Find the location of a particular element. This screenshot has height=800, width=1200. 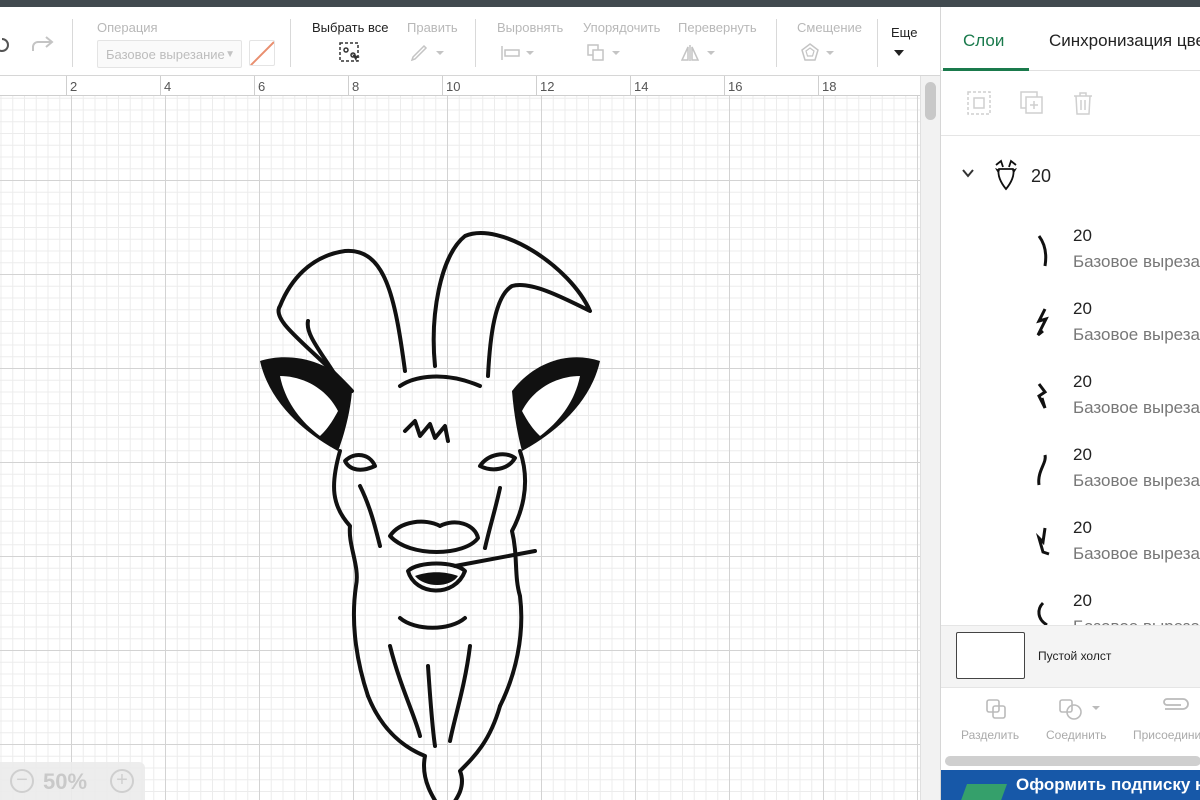

group-name: 20 is located at coordinates (1041, 176).